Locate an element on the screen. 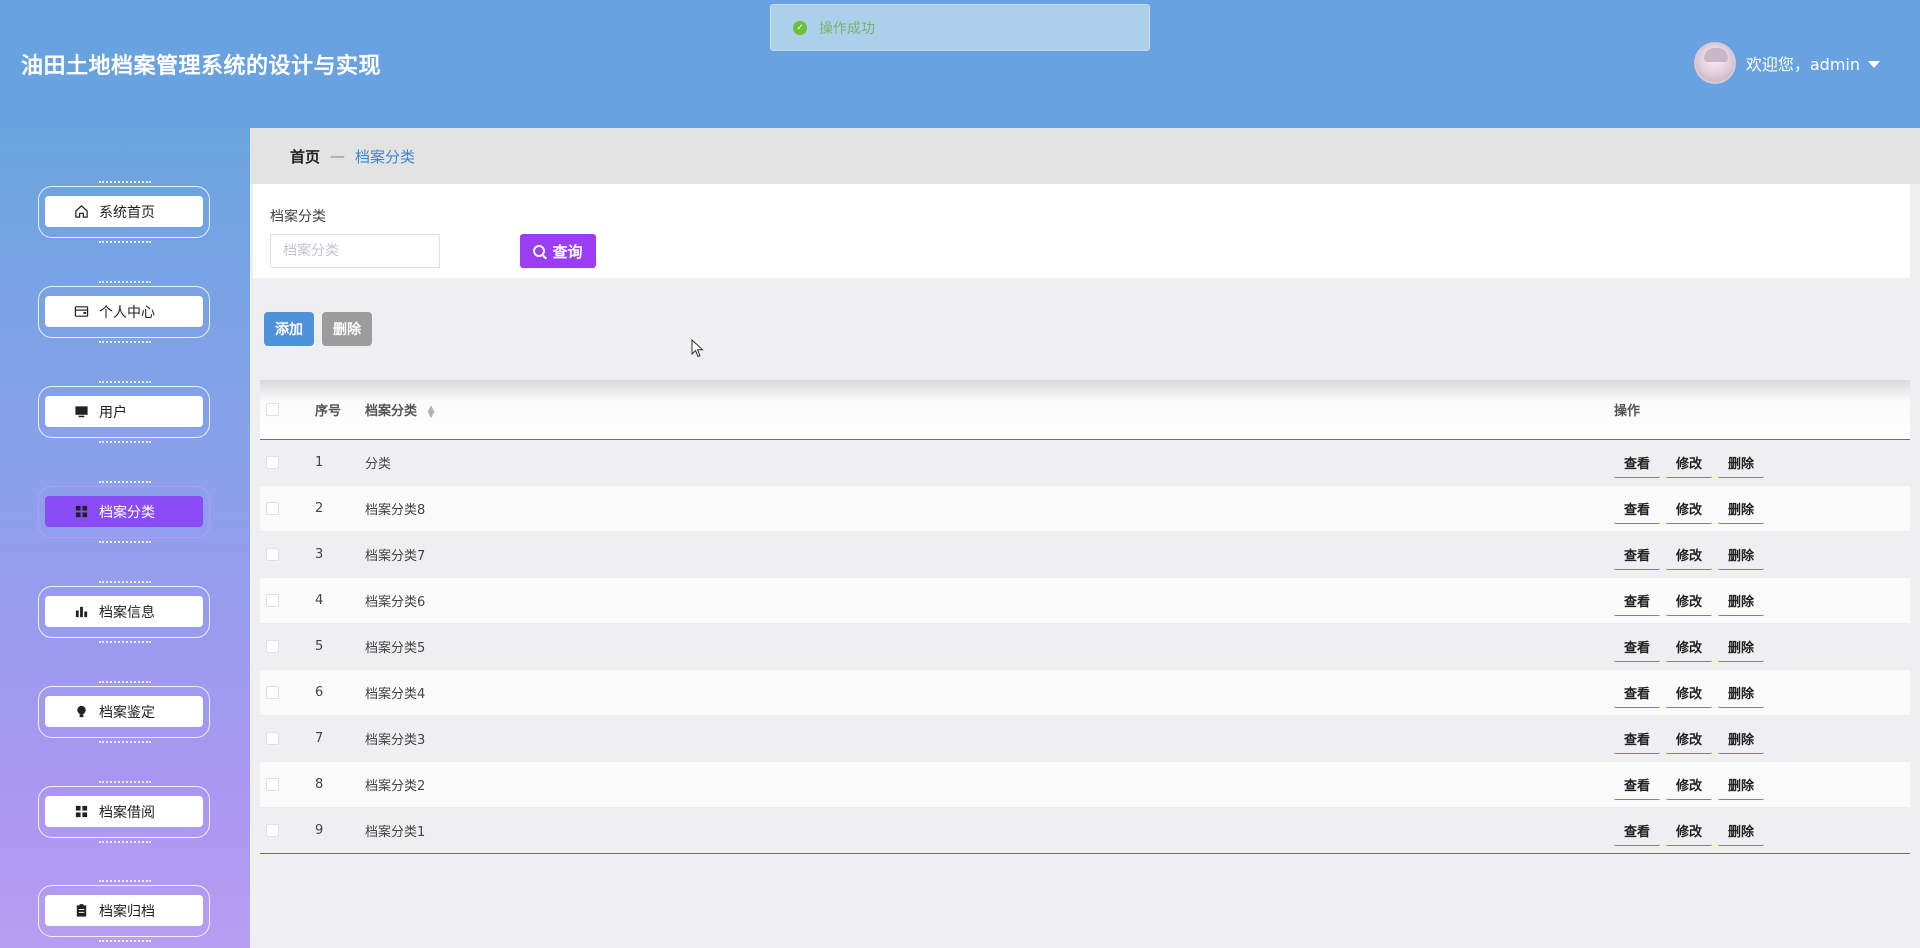  sidebar-item-archive-borrow: 档案借阅 is located at coordinates (124, 812).